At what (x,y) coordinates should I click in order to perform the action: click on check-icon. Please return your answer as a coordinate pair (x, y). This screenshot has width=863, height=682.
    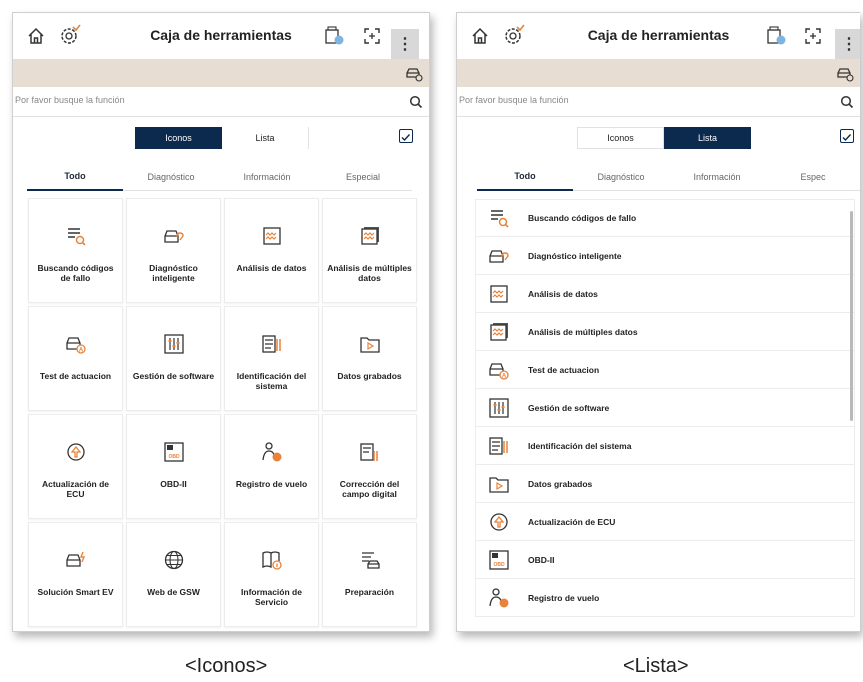
    Looking at the image, I should click on (847, 138).